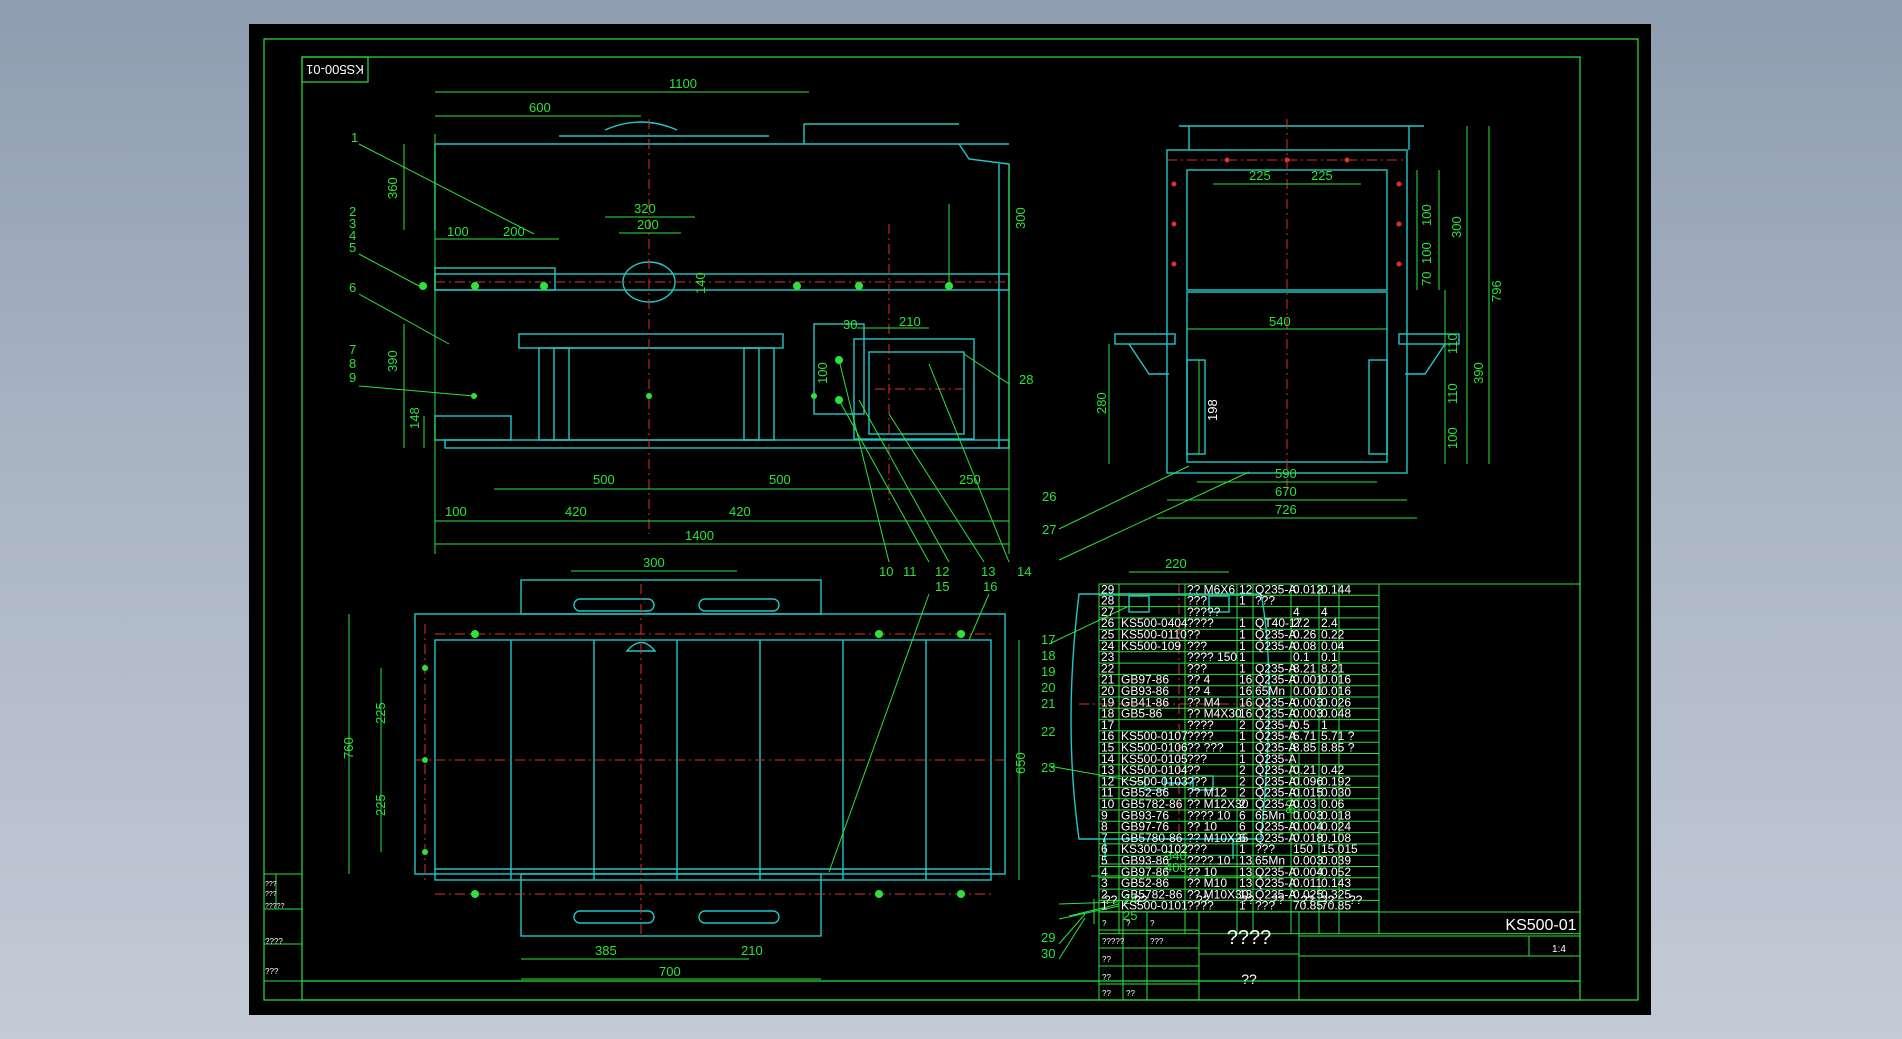 The image size is (1902, 1039). Describe the element at coordinates (1249, 979) in the screenshot. I see `drawing-subtitle: ??` at that location.